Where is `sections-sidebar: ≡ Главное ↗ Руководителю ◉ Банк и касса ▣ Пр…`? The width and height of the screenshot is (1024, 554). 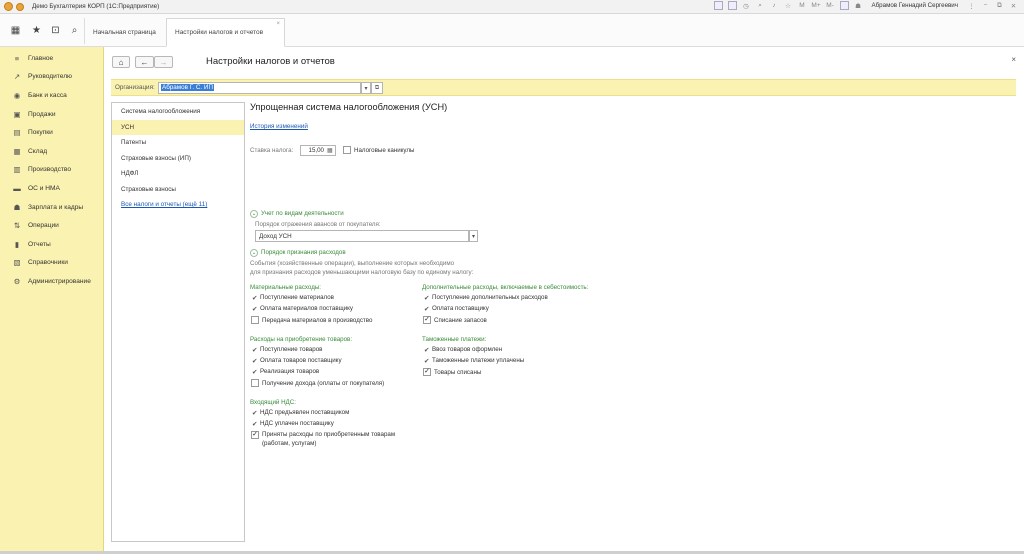
sections-sidebar: ≡ Главное ↗ Руководителю ◉ Банк и касса ▣ Пр… is located at coordinates (52, 299).